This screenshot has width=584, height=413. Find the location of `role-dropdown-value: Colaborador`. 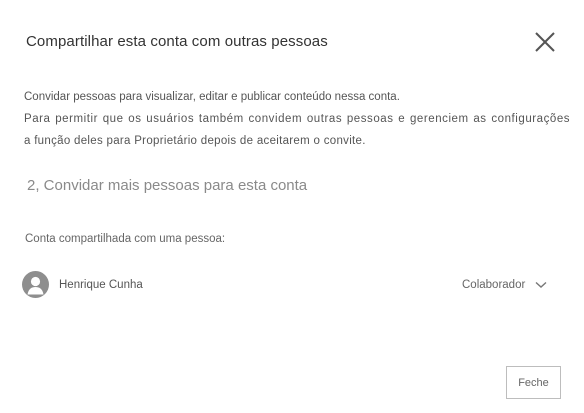

role-dropdown-value: Colaborador is located at coordinates (494, 285).